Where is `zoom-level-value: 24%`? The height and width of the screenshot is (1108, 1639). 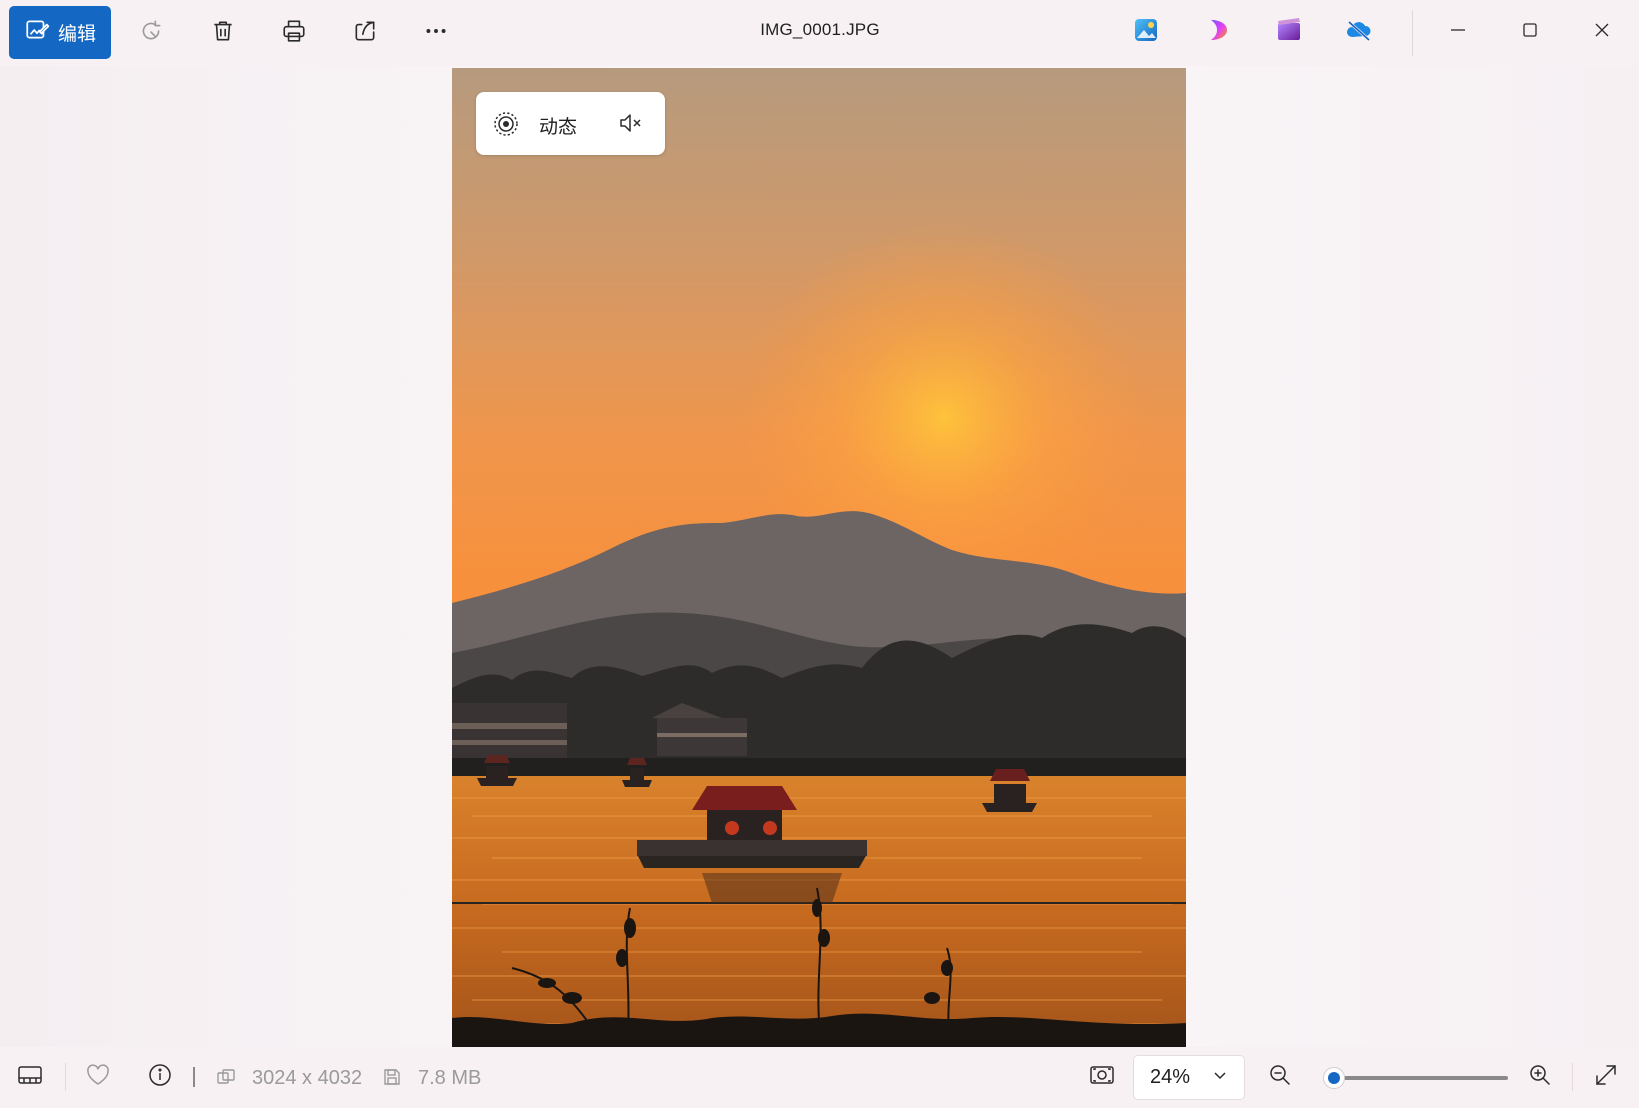 zoom-level-value: 24% is located at coordinates (1170, 1077).